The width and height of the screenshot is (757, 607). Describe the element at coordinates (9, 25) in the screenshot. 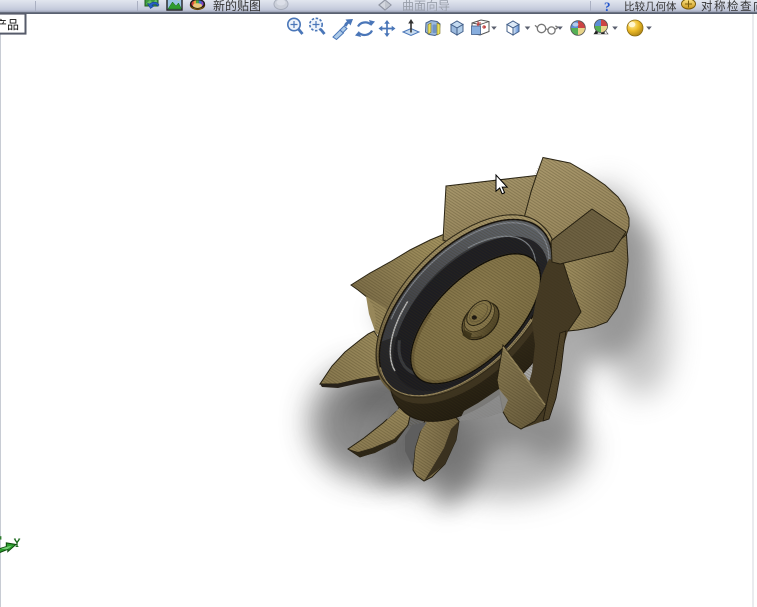

I see `svg-text: 产品` at that location.